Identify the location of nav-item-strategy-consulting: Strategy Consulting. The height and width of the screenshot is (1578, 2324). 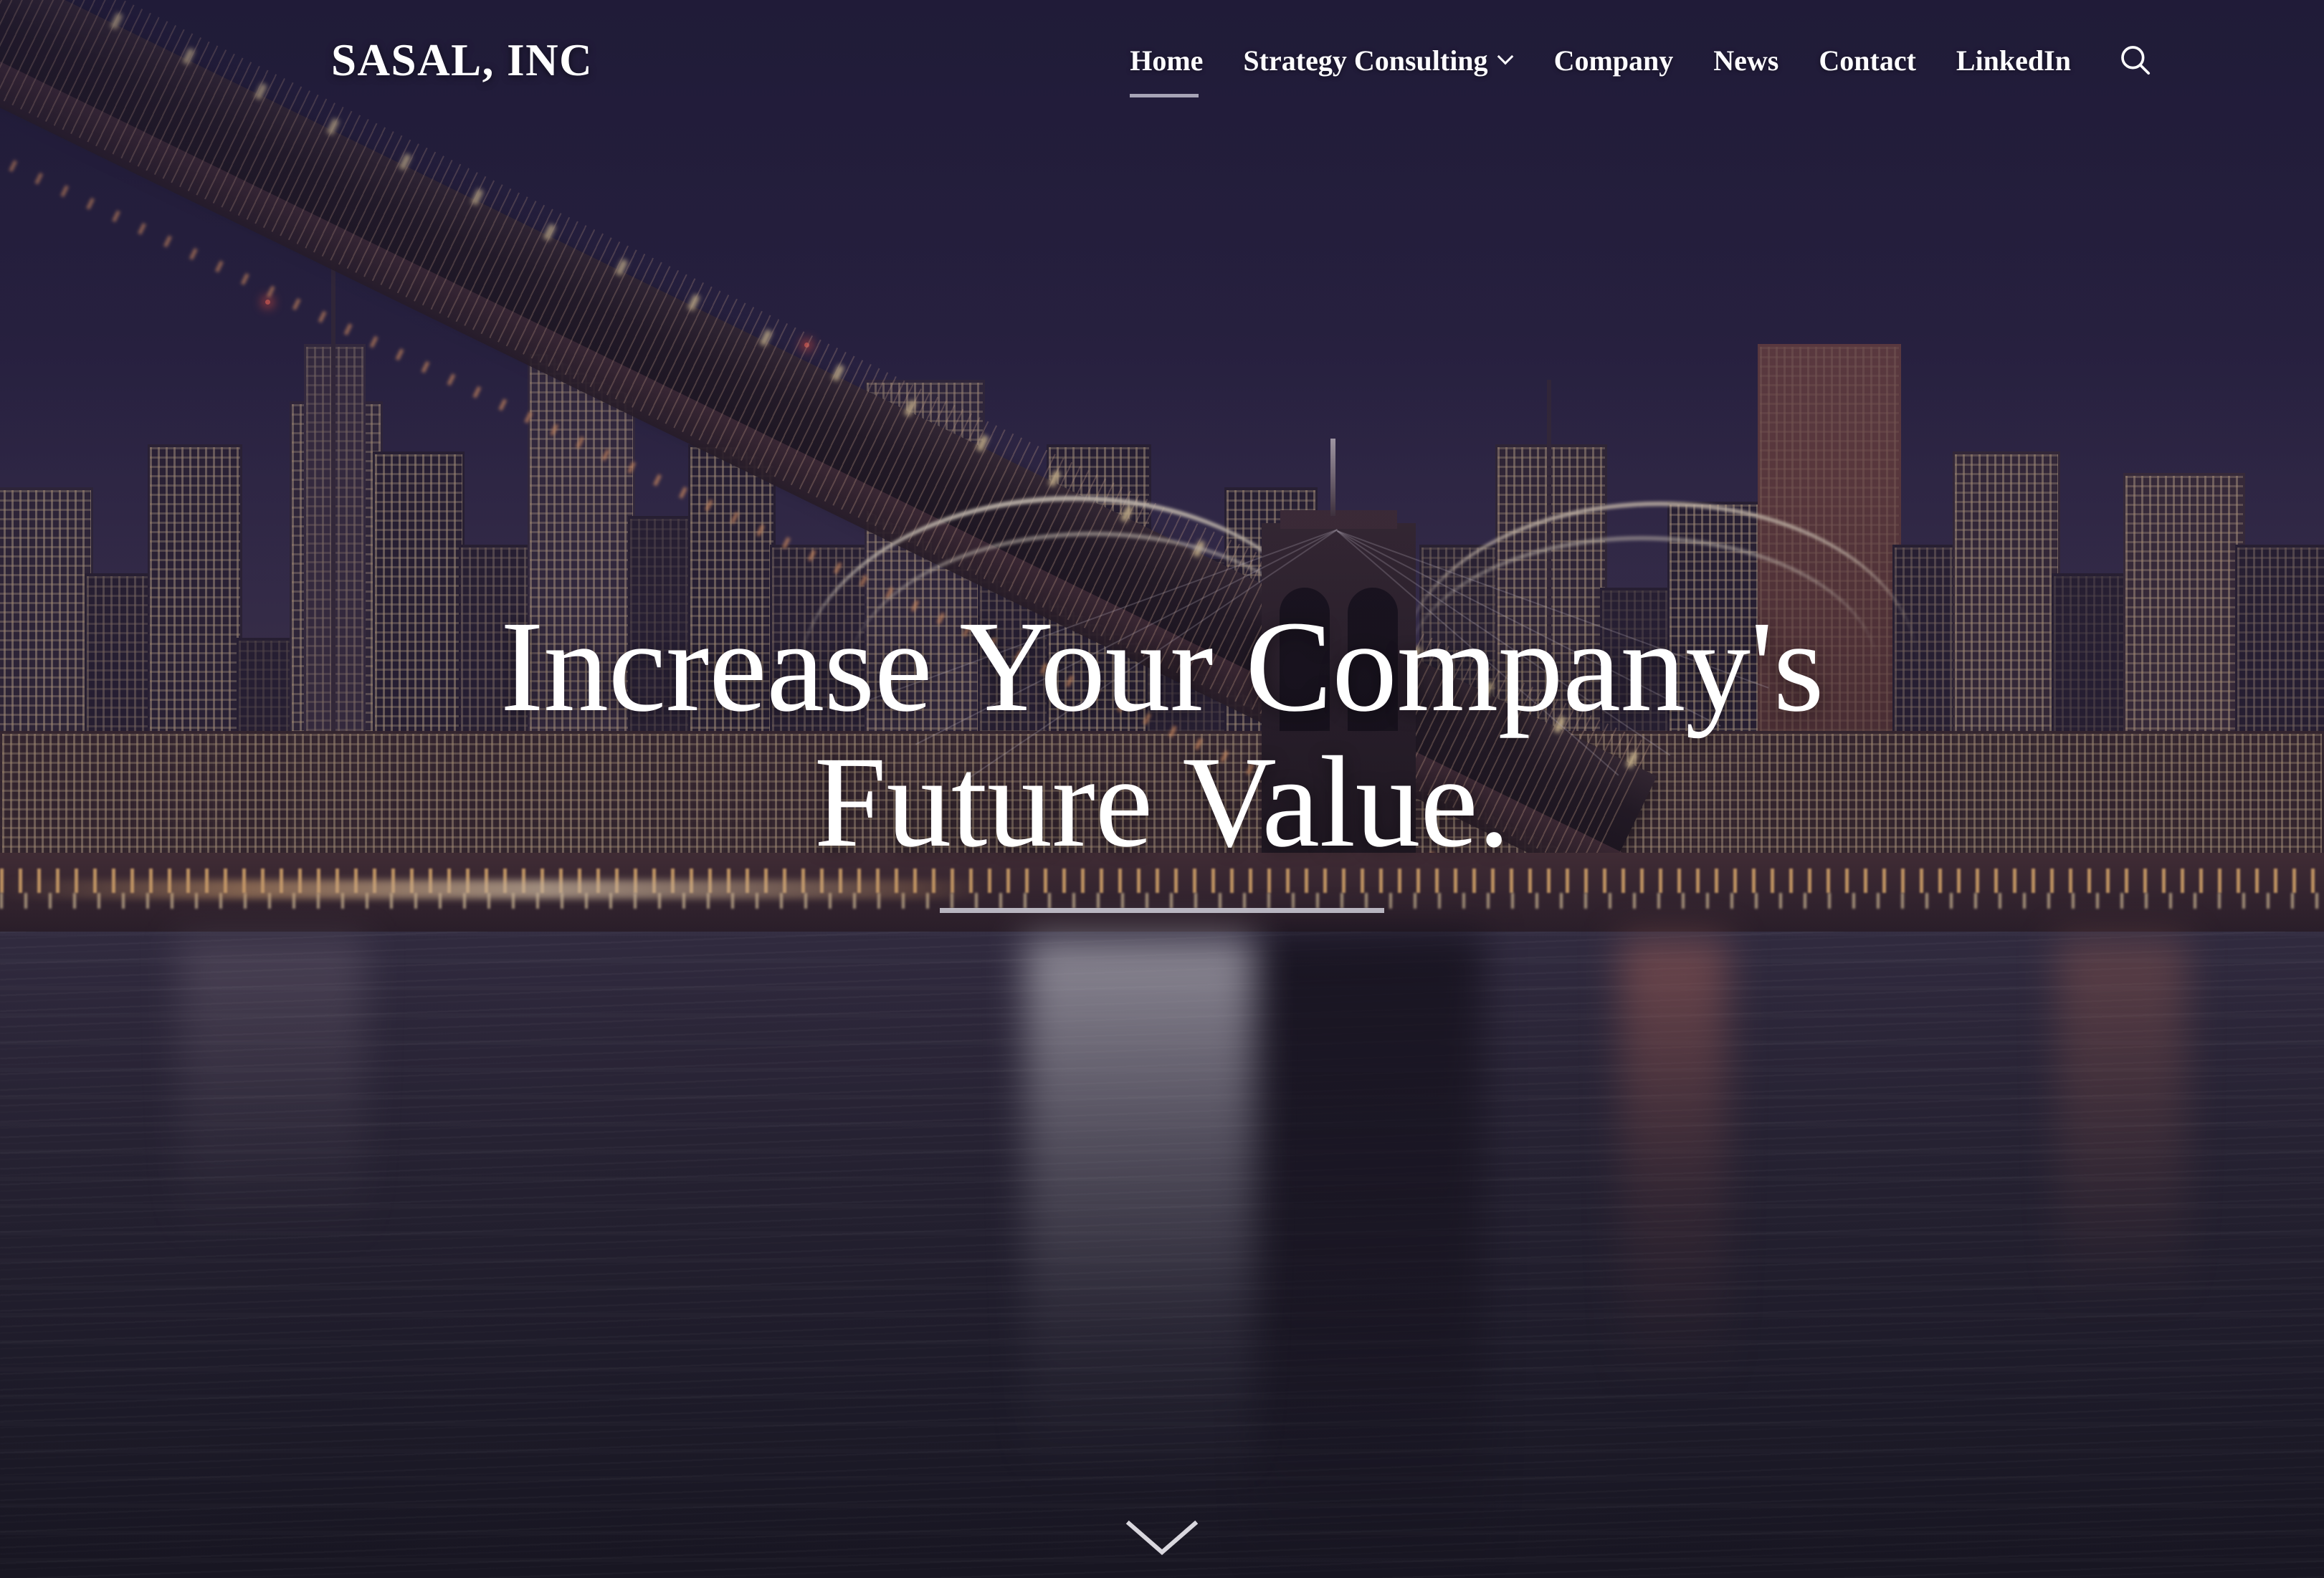
(1378, 61).